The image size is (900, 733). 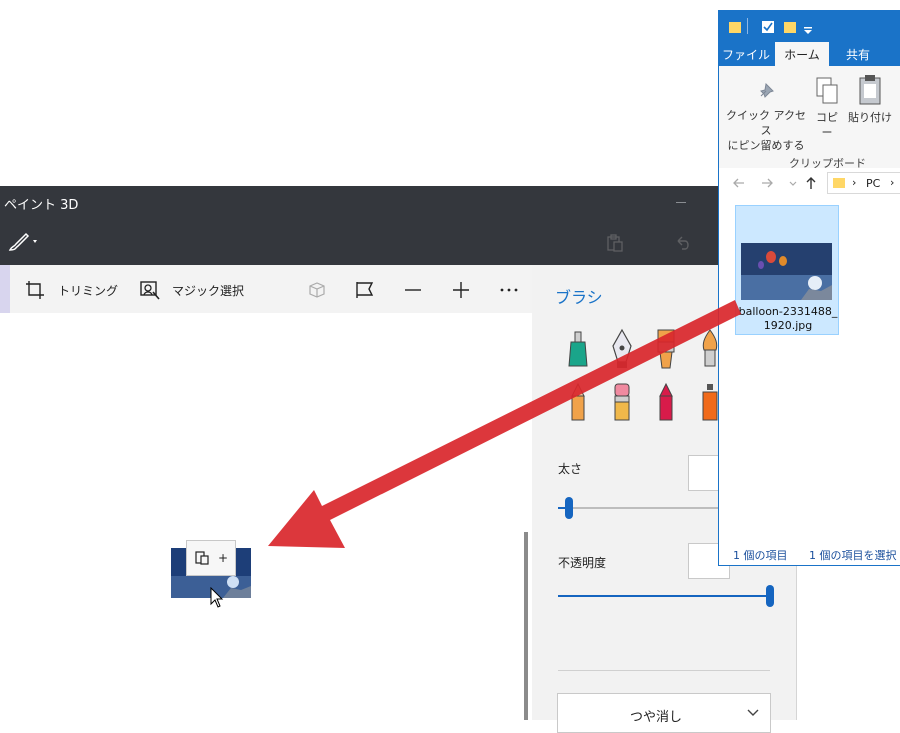 I want to click on file-item-selected: balloon-2331488_ 1920.jpg, so click(x=787, y=270).